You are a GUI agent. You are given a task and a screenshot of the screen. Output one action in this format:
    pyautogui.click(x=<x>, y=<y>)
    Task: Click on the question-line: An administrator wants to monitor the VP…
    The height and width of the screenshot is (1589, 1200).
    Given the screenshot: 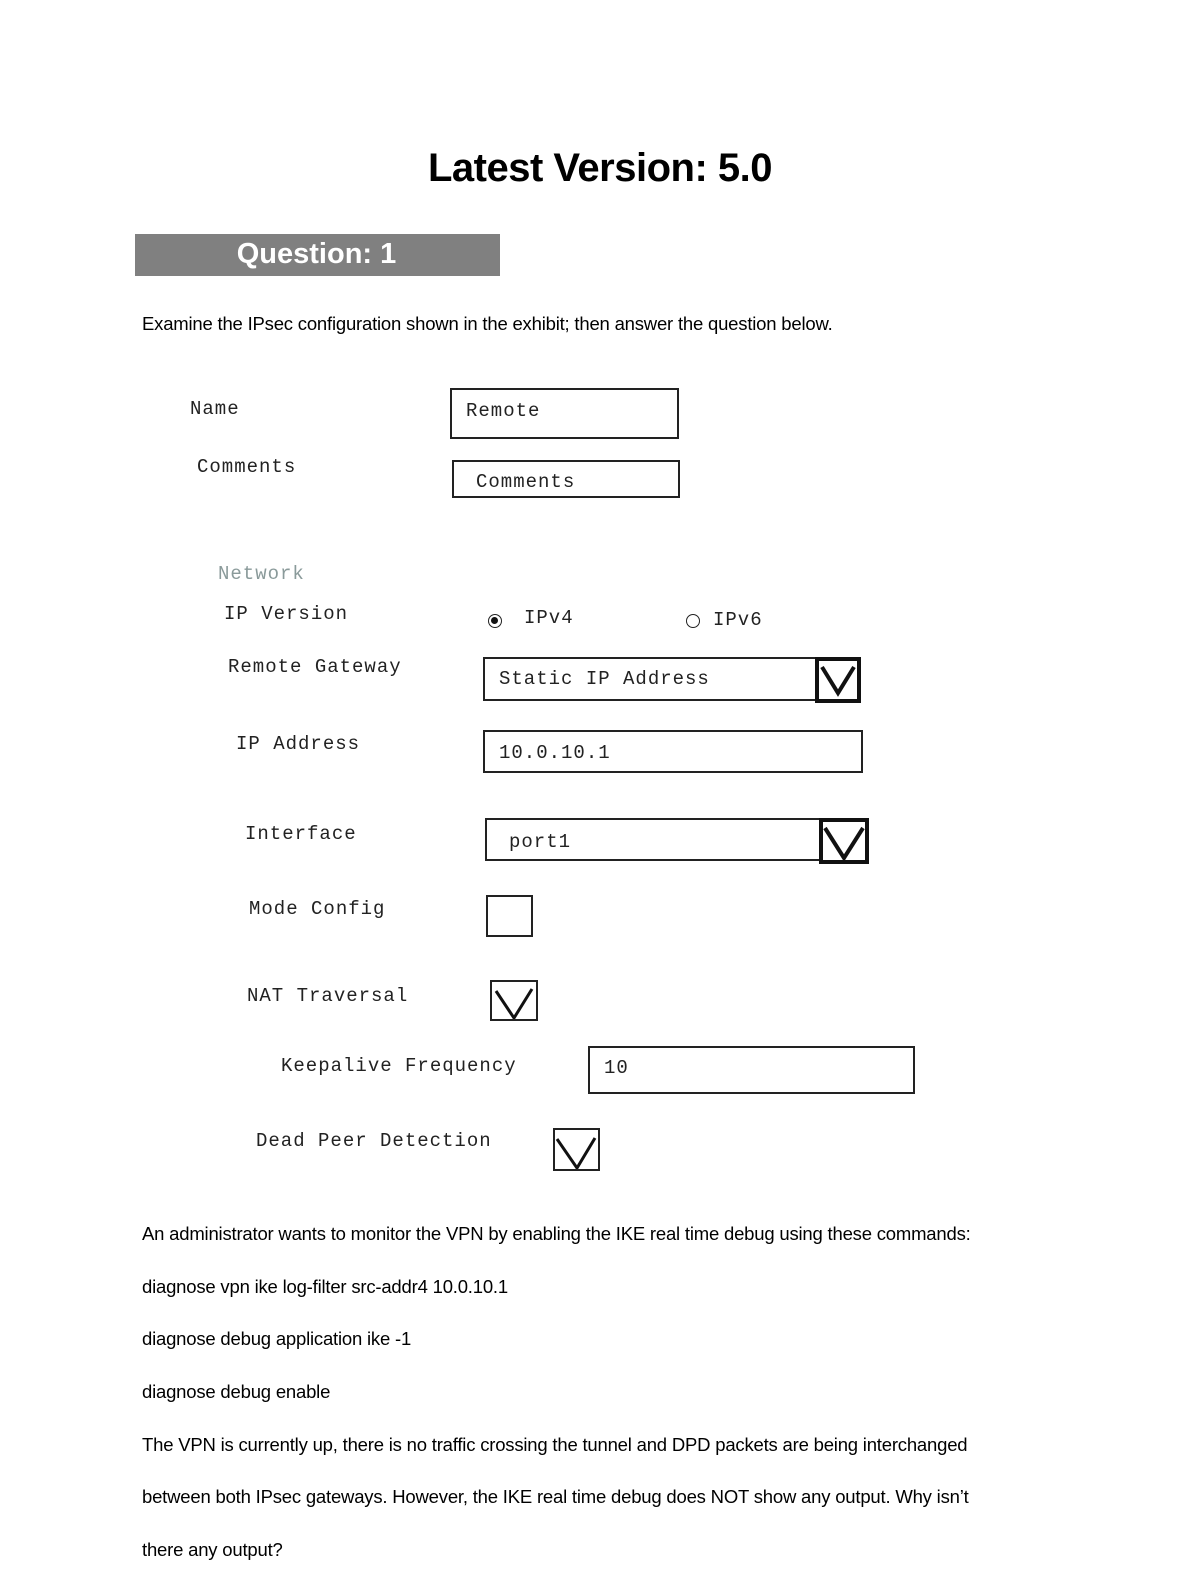 What is the action you would take?
    pyautogui.click(x=556, y=1234)
    